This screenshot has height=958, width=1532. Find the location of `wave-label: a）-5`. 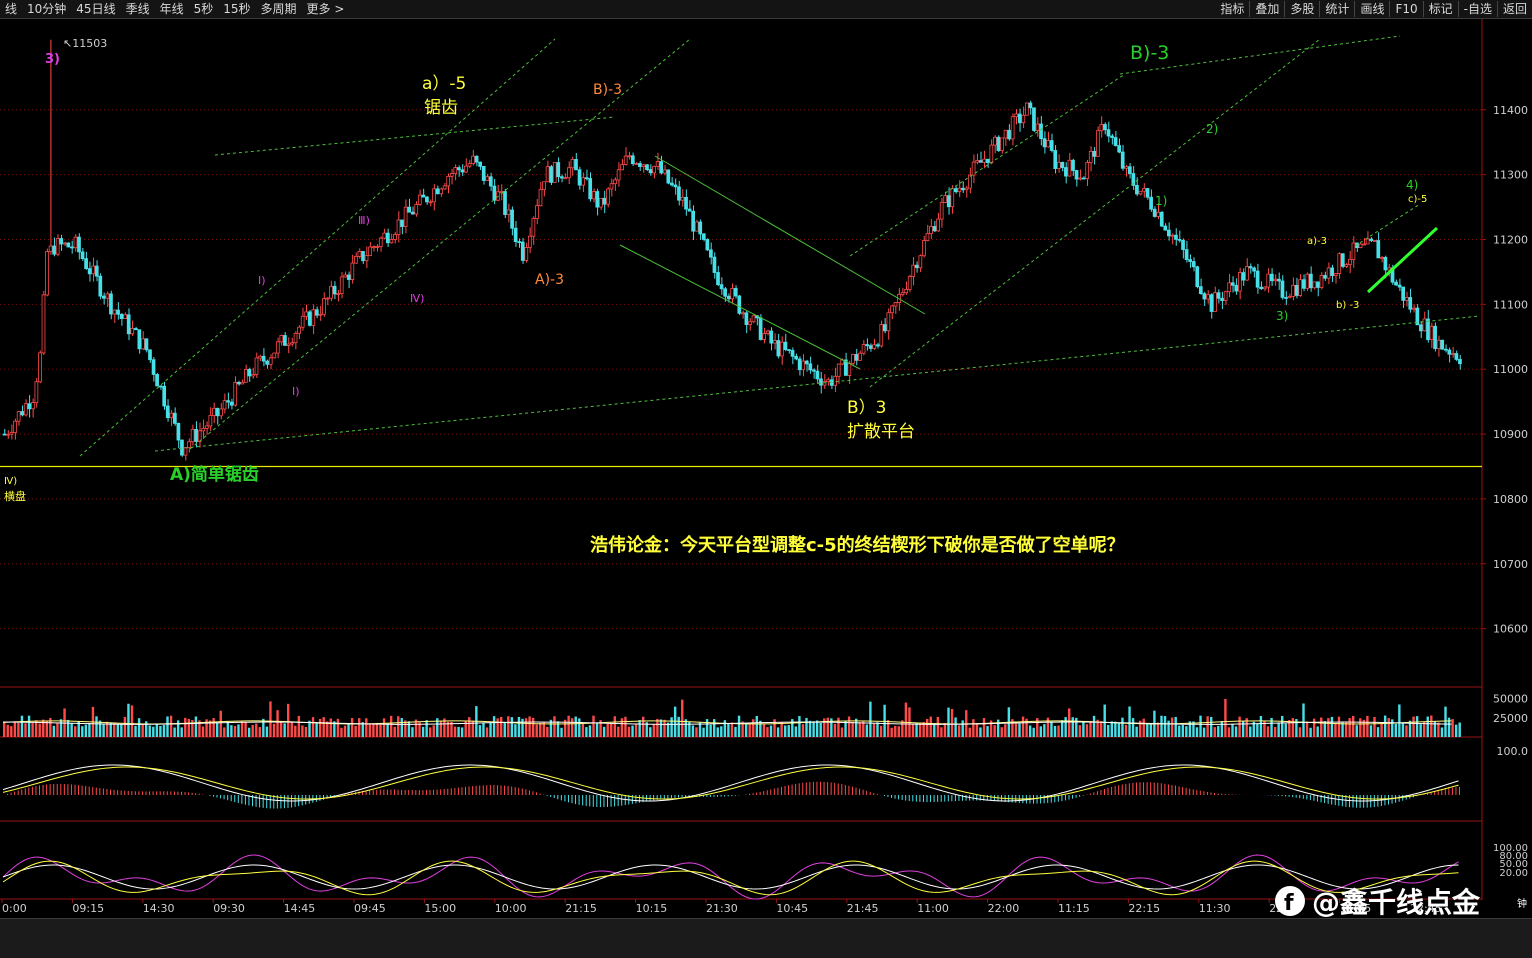

wave-label: a）-5 is located at coordinates (444, 84).